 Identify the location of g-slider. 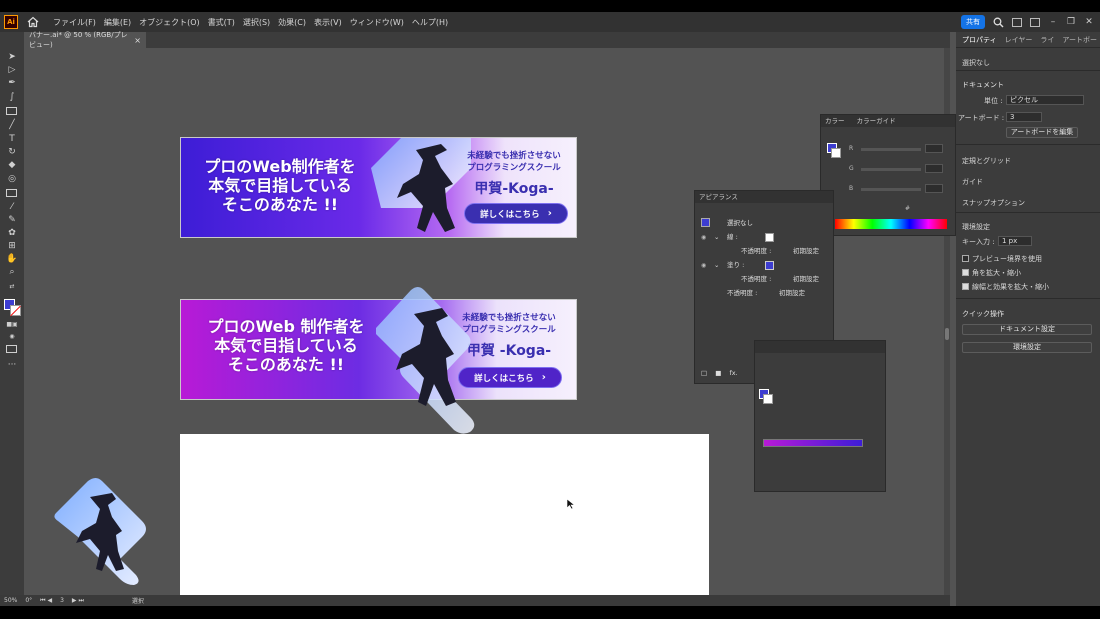
(891, 169).